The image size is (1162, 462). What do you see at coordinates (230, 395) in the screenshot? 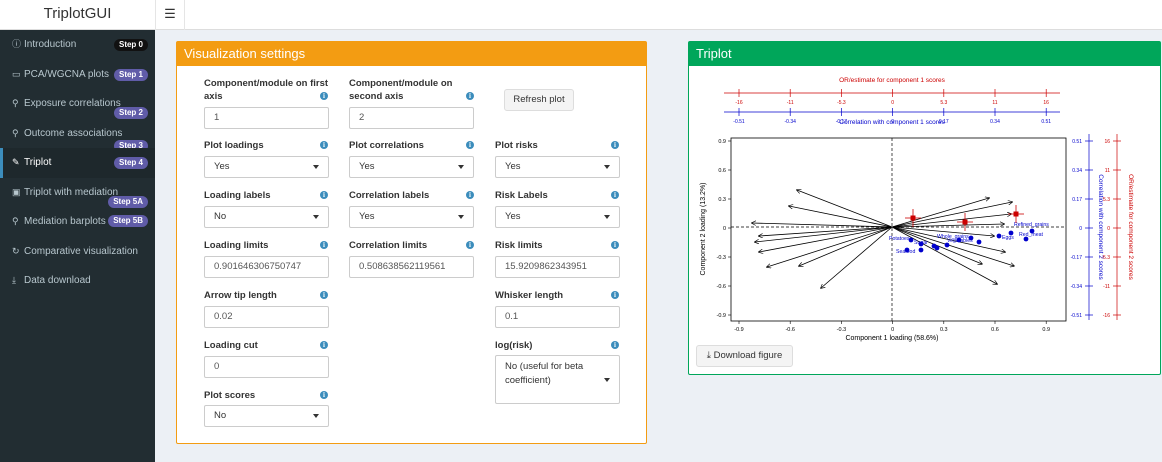
I see `field-label: Plot scores` at bounding box center [230, 395].